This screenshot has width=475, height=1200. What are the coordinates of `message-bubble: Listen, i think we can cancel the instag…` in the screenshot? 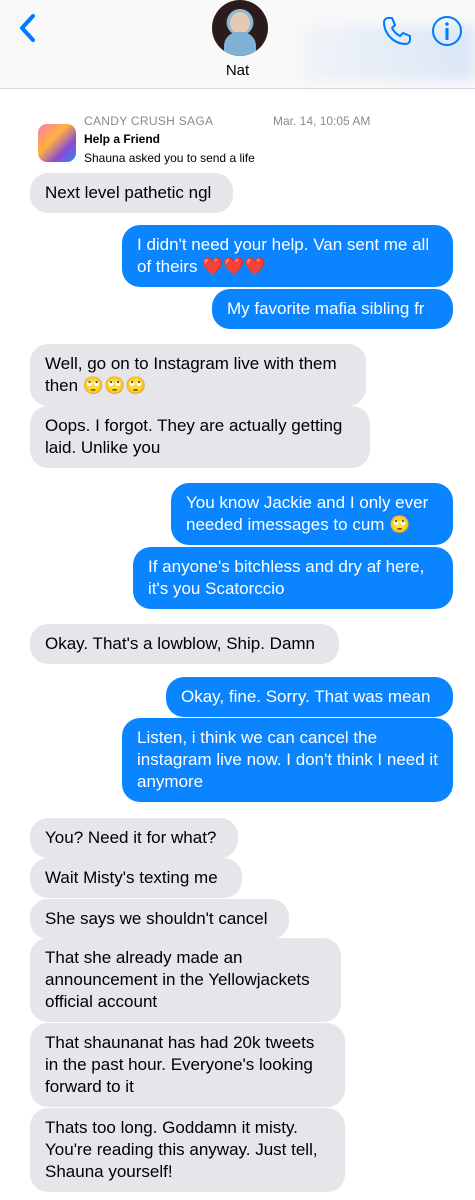 It's located at (287, 760).